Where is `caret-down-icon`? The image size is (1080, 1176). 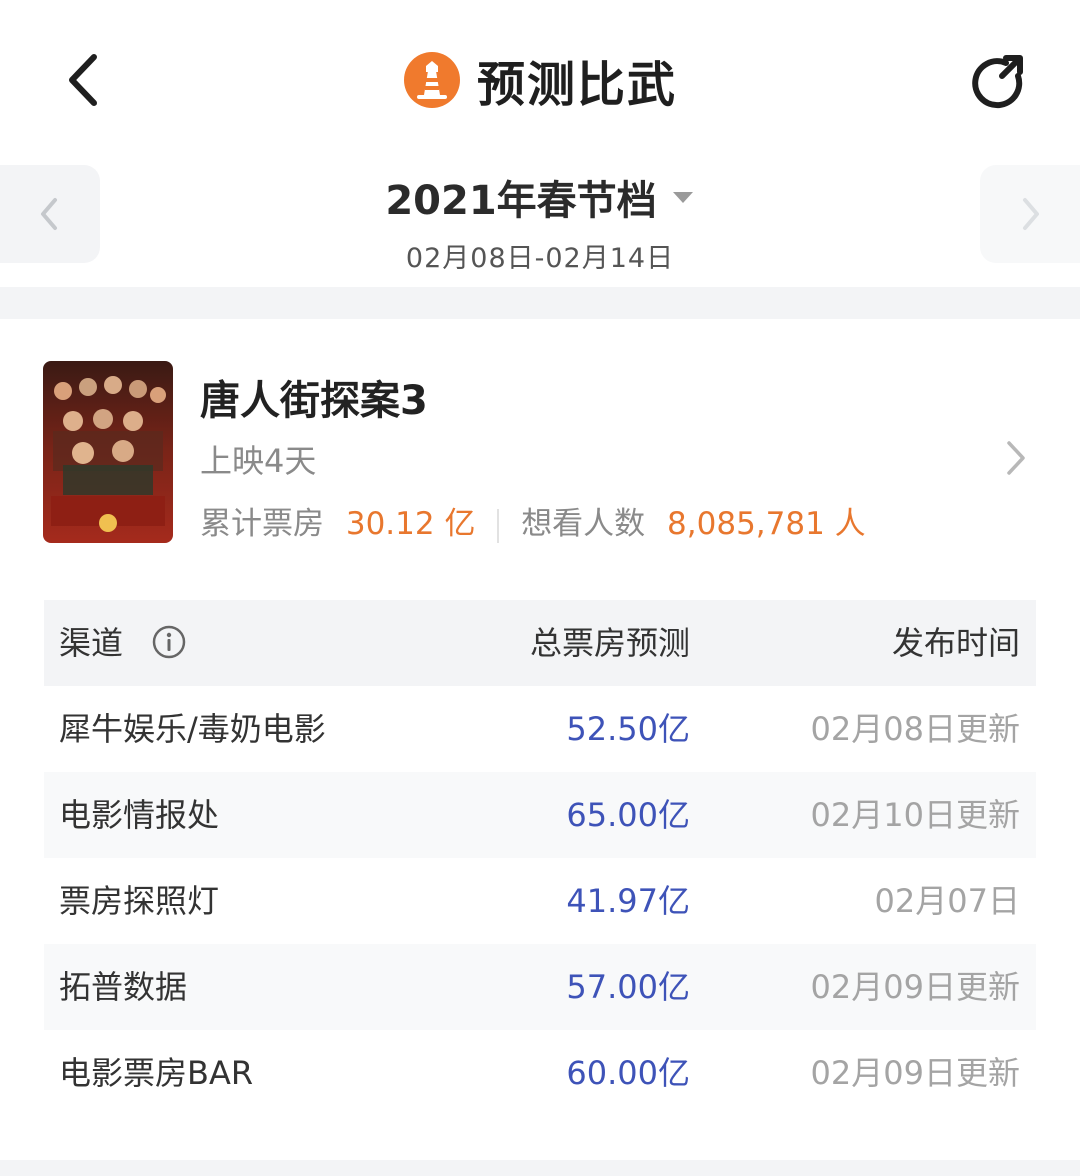 caret-down-icon is located at coordinates (682, 197).